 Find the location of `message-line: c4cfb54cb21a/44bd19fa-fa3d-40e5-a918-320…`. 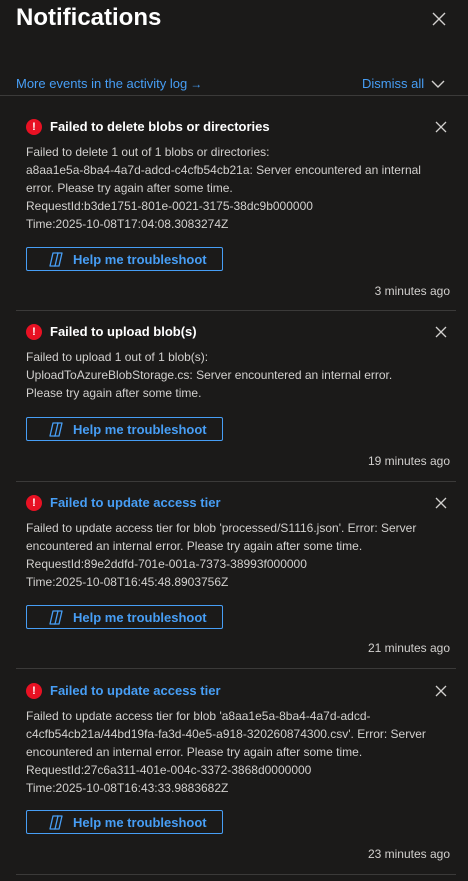

message-line: c4cfb54cb21a/44bd19fa-fa3d-40e5-a918-320… is located at coordinates (226, 734).